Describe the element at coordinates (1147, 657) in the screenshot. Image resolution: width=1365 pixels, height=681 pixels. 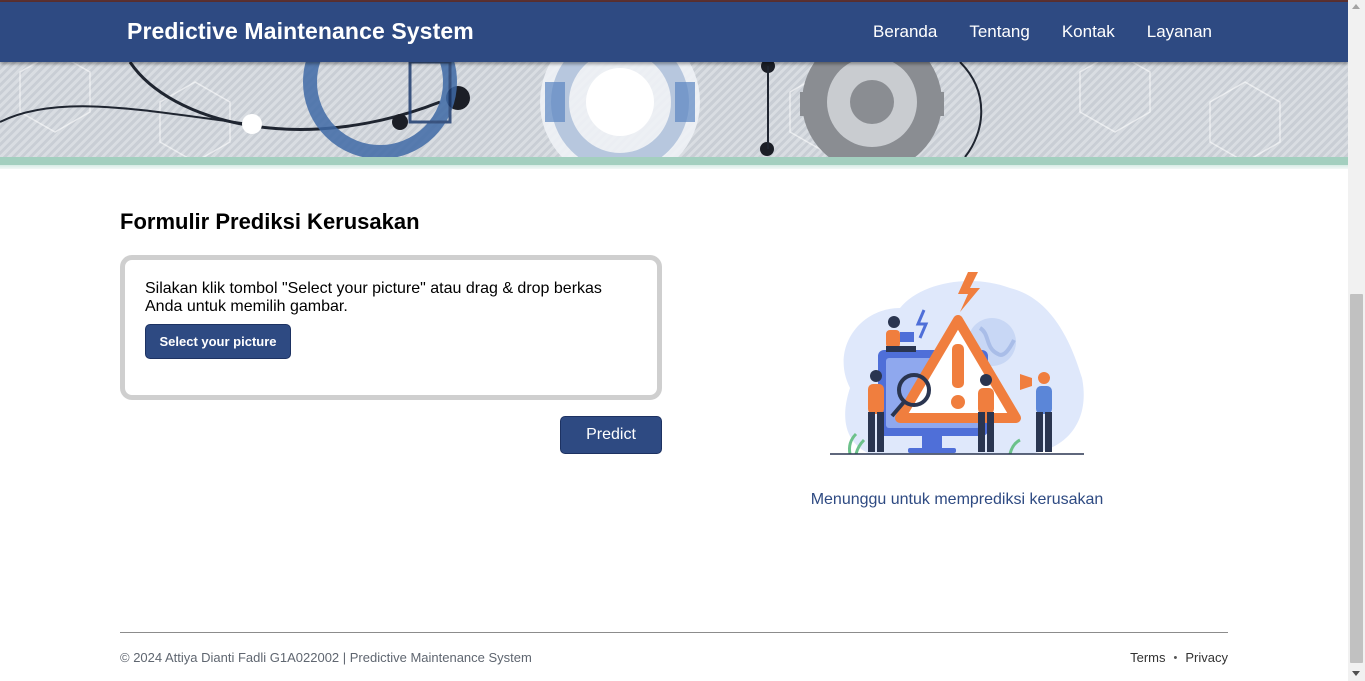
I see `footer-link-terms: Terms` at that location.